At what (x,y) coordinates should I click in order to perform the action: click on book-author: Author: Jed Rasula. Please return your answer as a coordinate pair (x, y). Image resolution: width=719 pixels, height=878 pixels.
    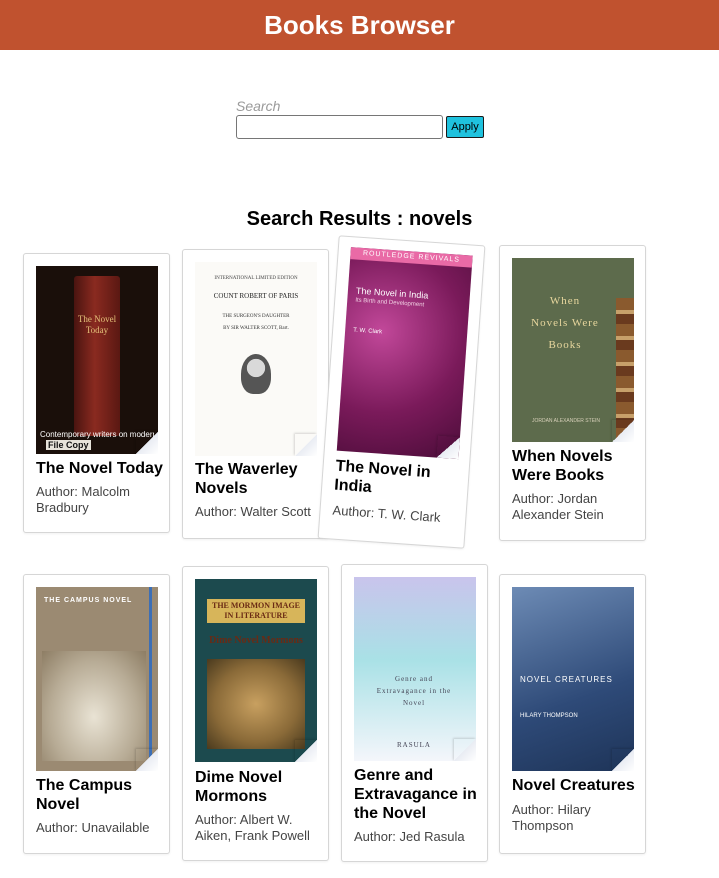
    Looking at the image, I should click on (409, 836).